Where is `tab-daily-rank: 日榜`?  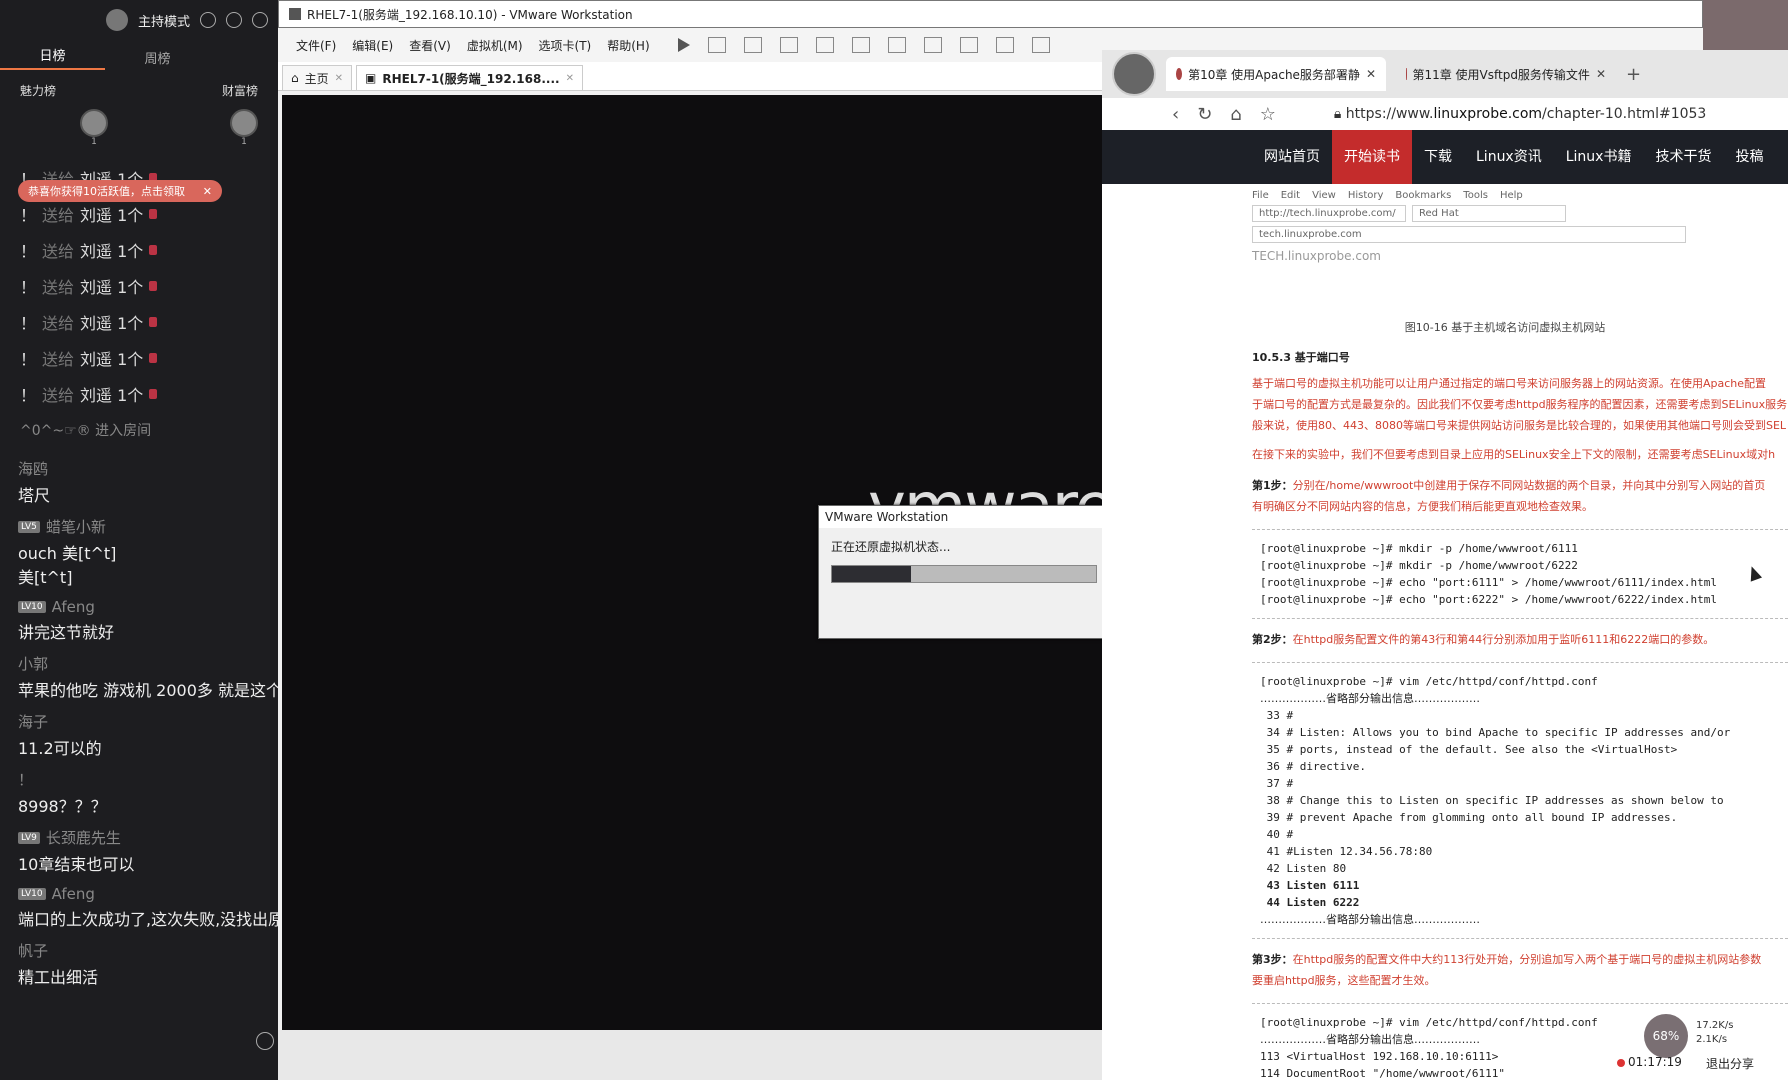 tab-daily-rank: 日榜 is located at coordinates (52, 57).